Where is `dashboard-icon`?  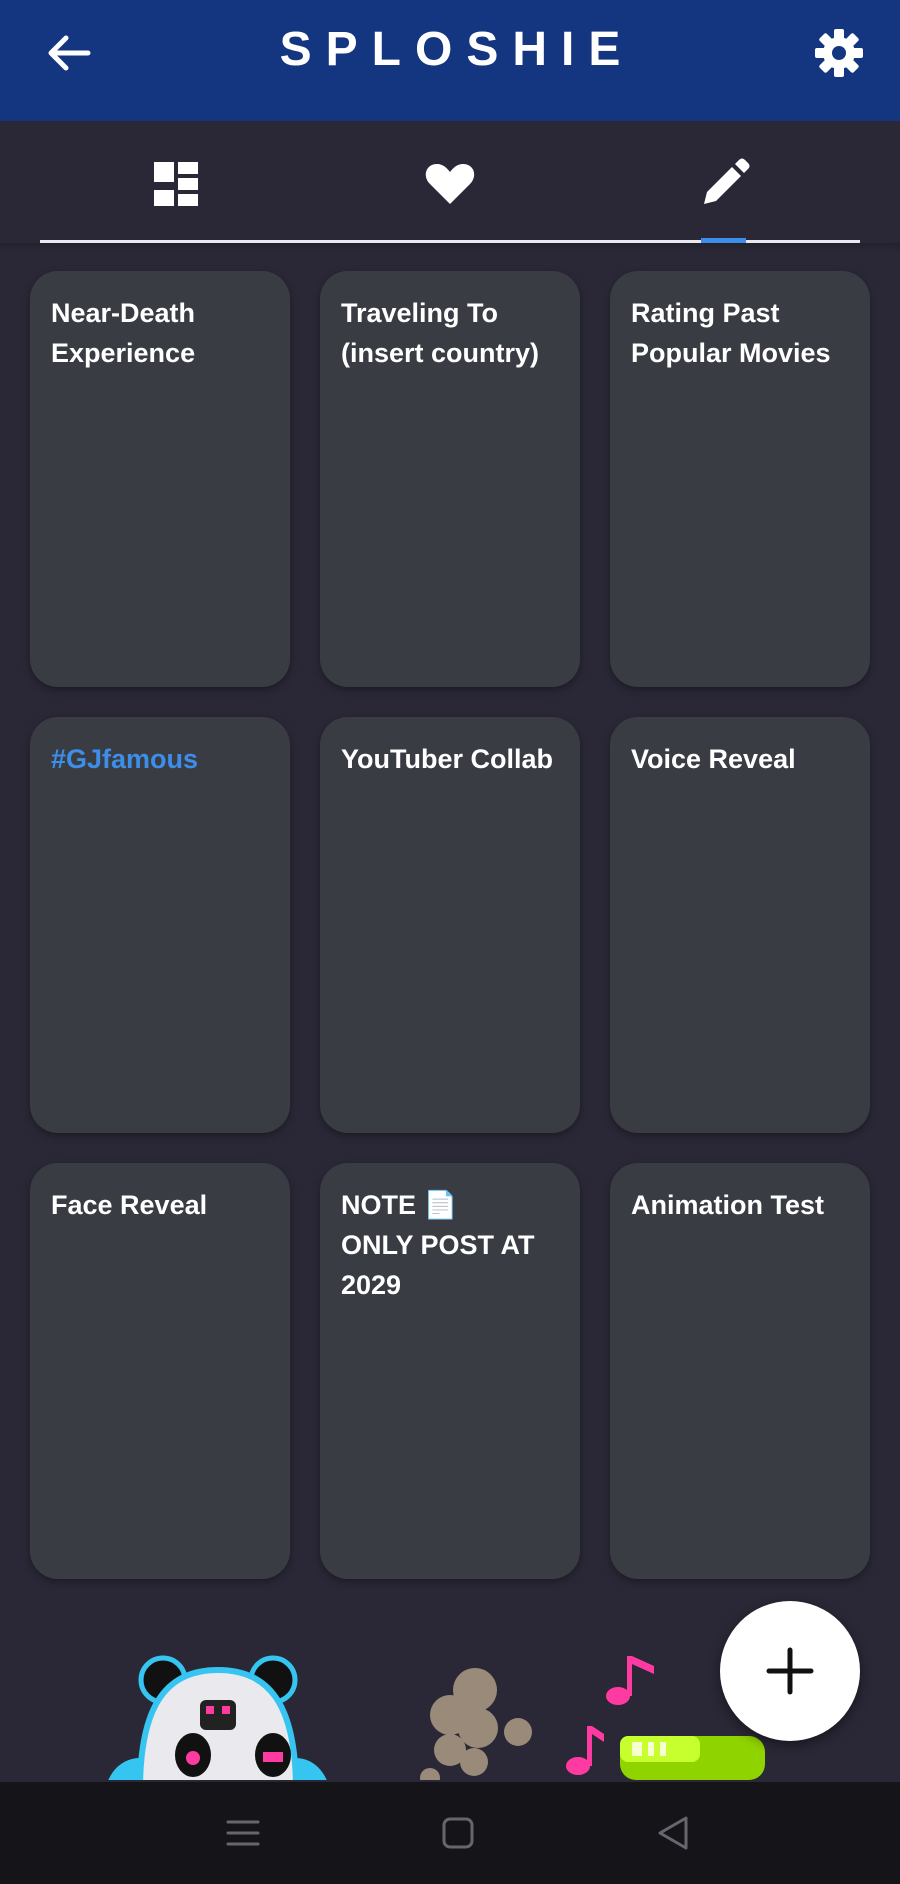
dashboard-icon is located at coordinates (176, 184).